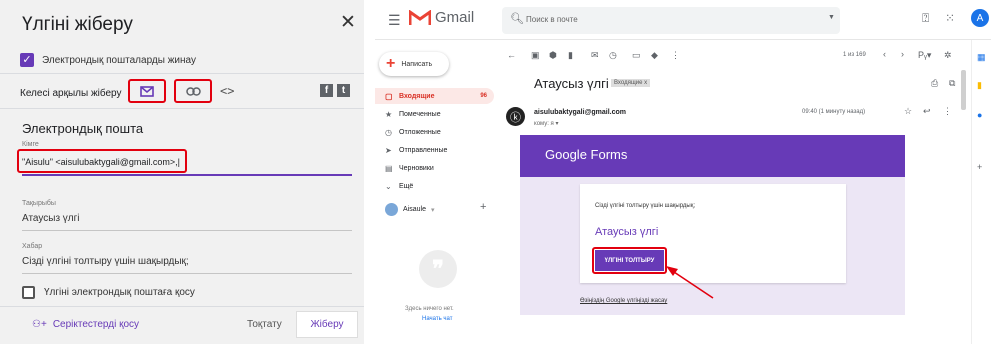 This screenshot has width=991, height=344. Describe the element at coordinates (39, 203) in the screenshot. I see `subject-field-label: Тақырыбы` at that location.